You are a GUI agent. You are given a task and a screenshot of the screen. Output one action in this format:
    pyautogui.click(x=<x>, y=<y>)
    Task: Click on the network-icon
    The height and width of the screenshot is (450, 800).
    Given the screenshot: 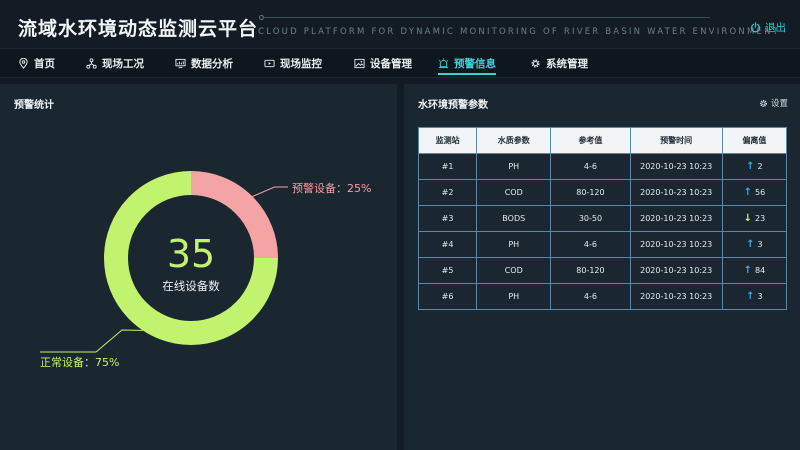 What is the action you would take?
    pyautogui.click(x=91, y=63)
    